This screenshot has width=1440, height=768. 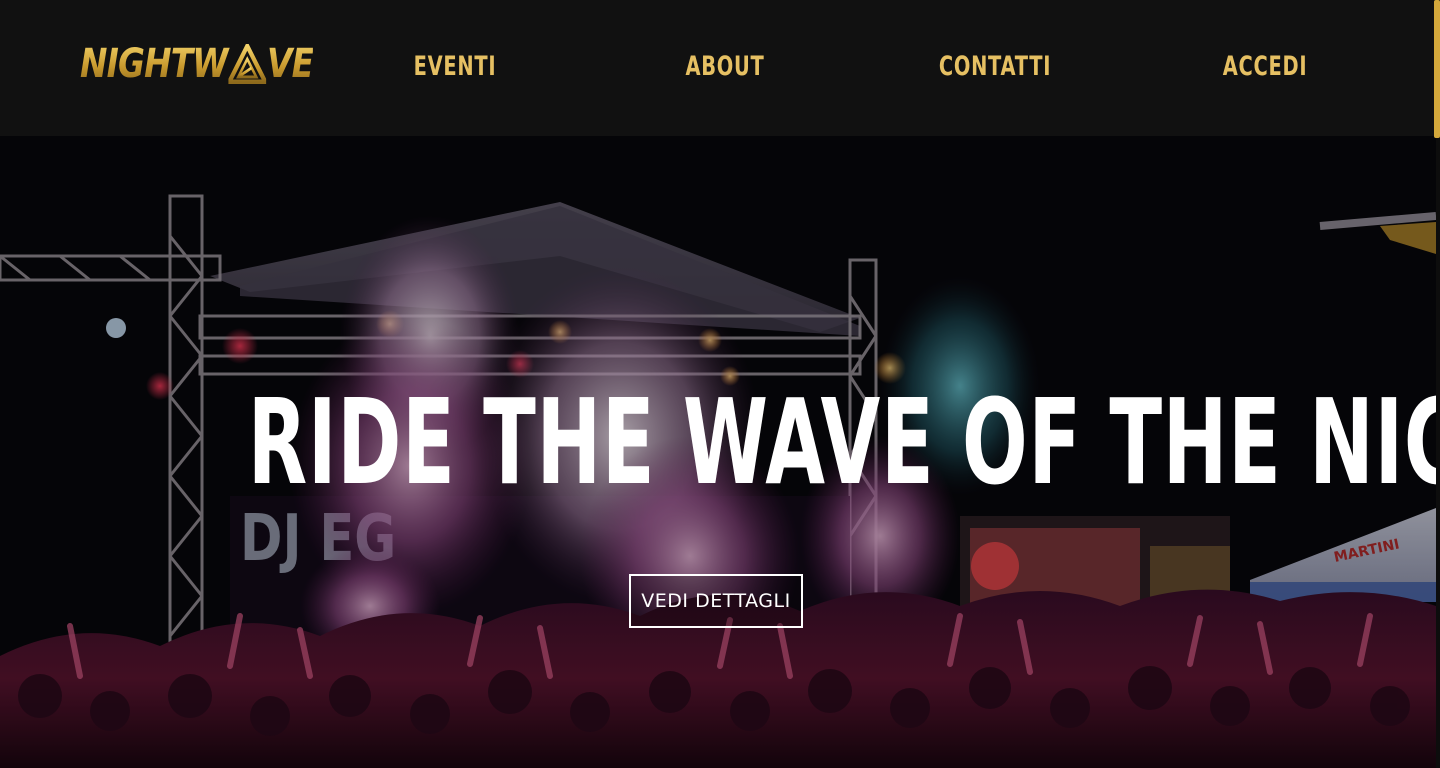 What do you see at coordinates (716, 601) in the screenshot?
I see `vedi-dettagli-button: VEDI DETTAGLI` at bounding box center [716, 601].